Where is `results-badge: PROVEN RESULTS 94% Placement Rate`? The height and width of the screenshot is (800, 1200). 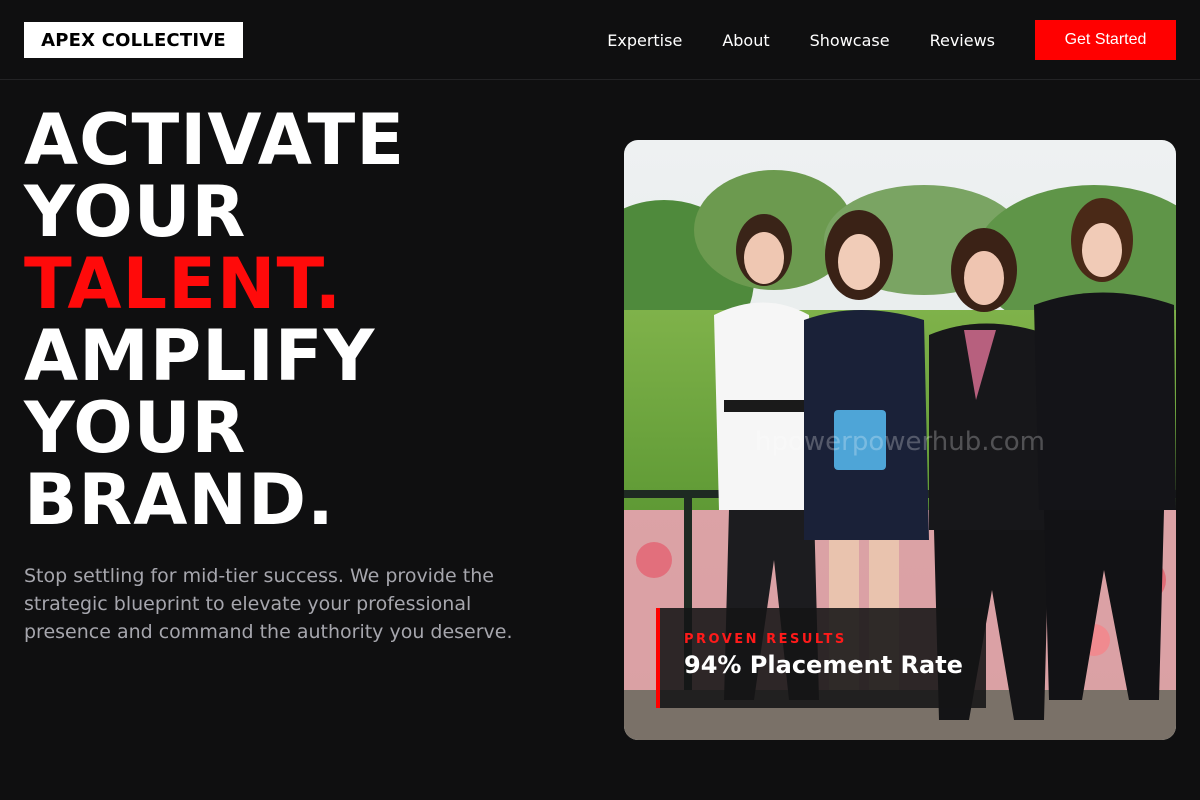
results-badge: PROVEN RESULTS 94% Placement Rate is located at coordinates (821, 658).